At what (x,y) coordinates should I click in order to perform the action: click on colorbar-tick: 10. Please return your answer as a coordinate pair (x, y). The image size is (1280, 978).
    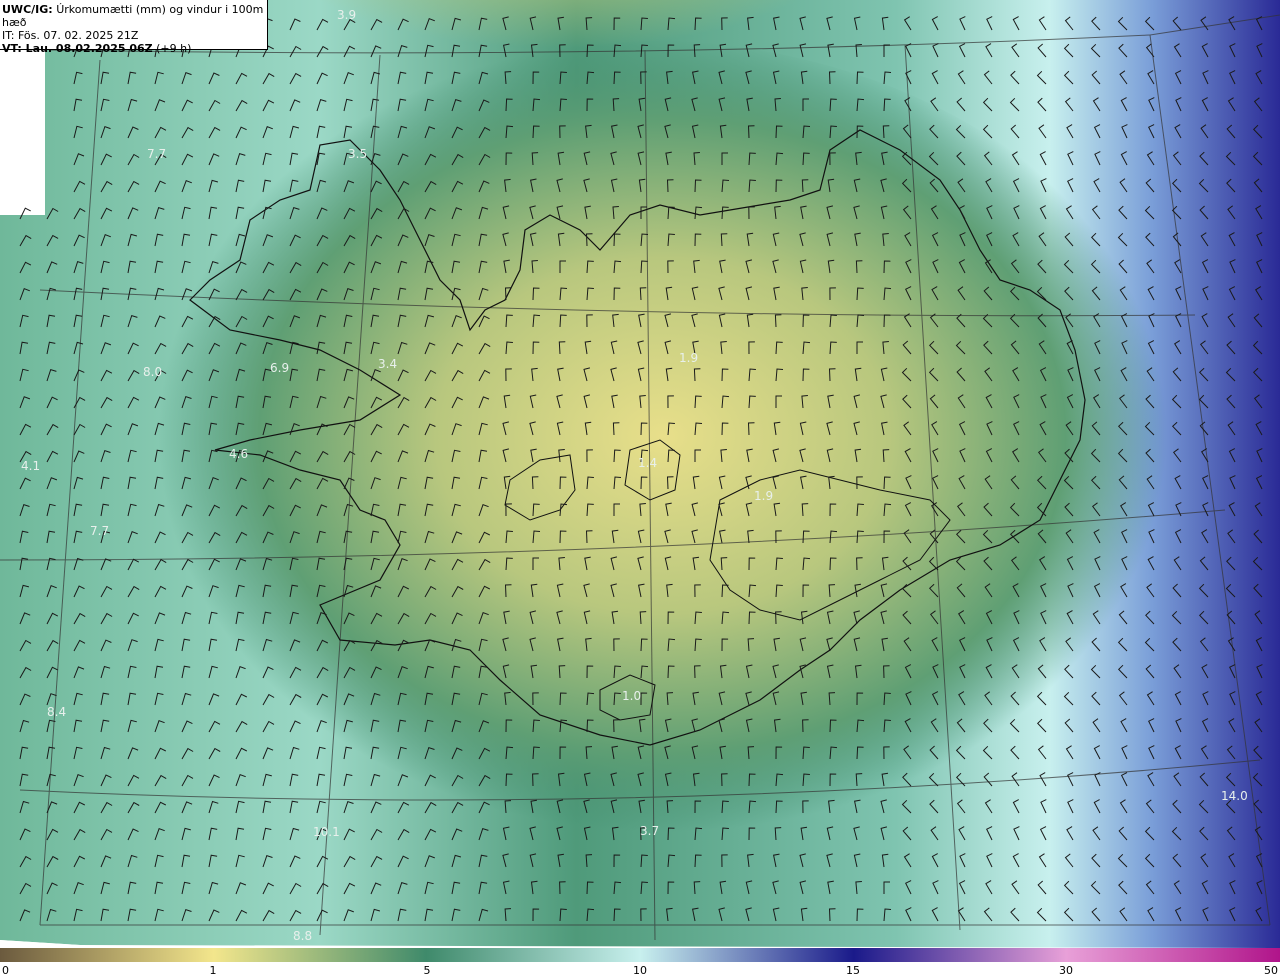
    Looking at the image, I should click on (640, 970).